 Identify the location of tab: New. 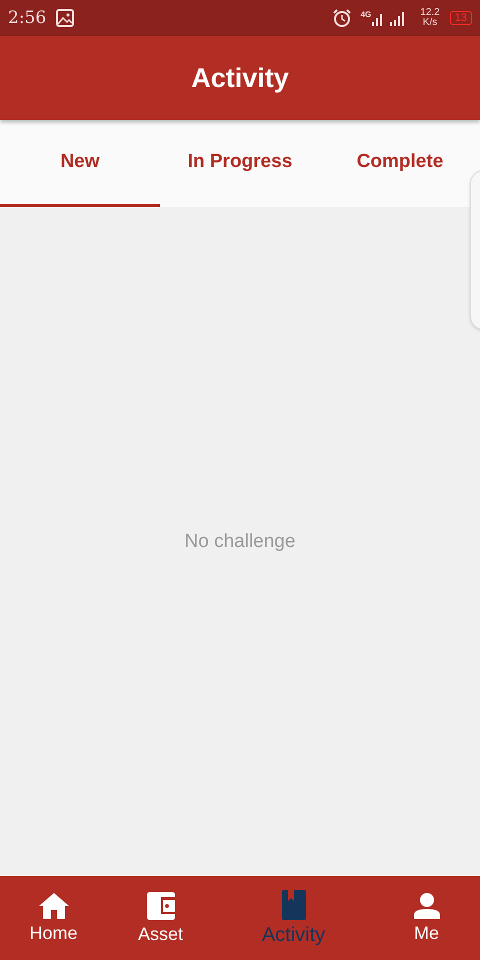
(80, 163).